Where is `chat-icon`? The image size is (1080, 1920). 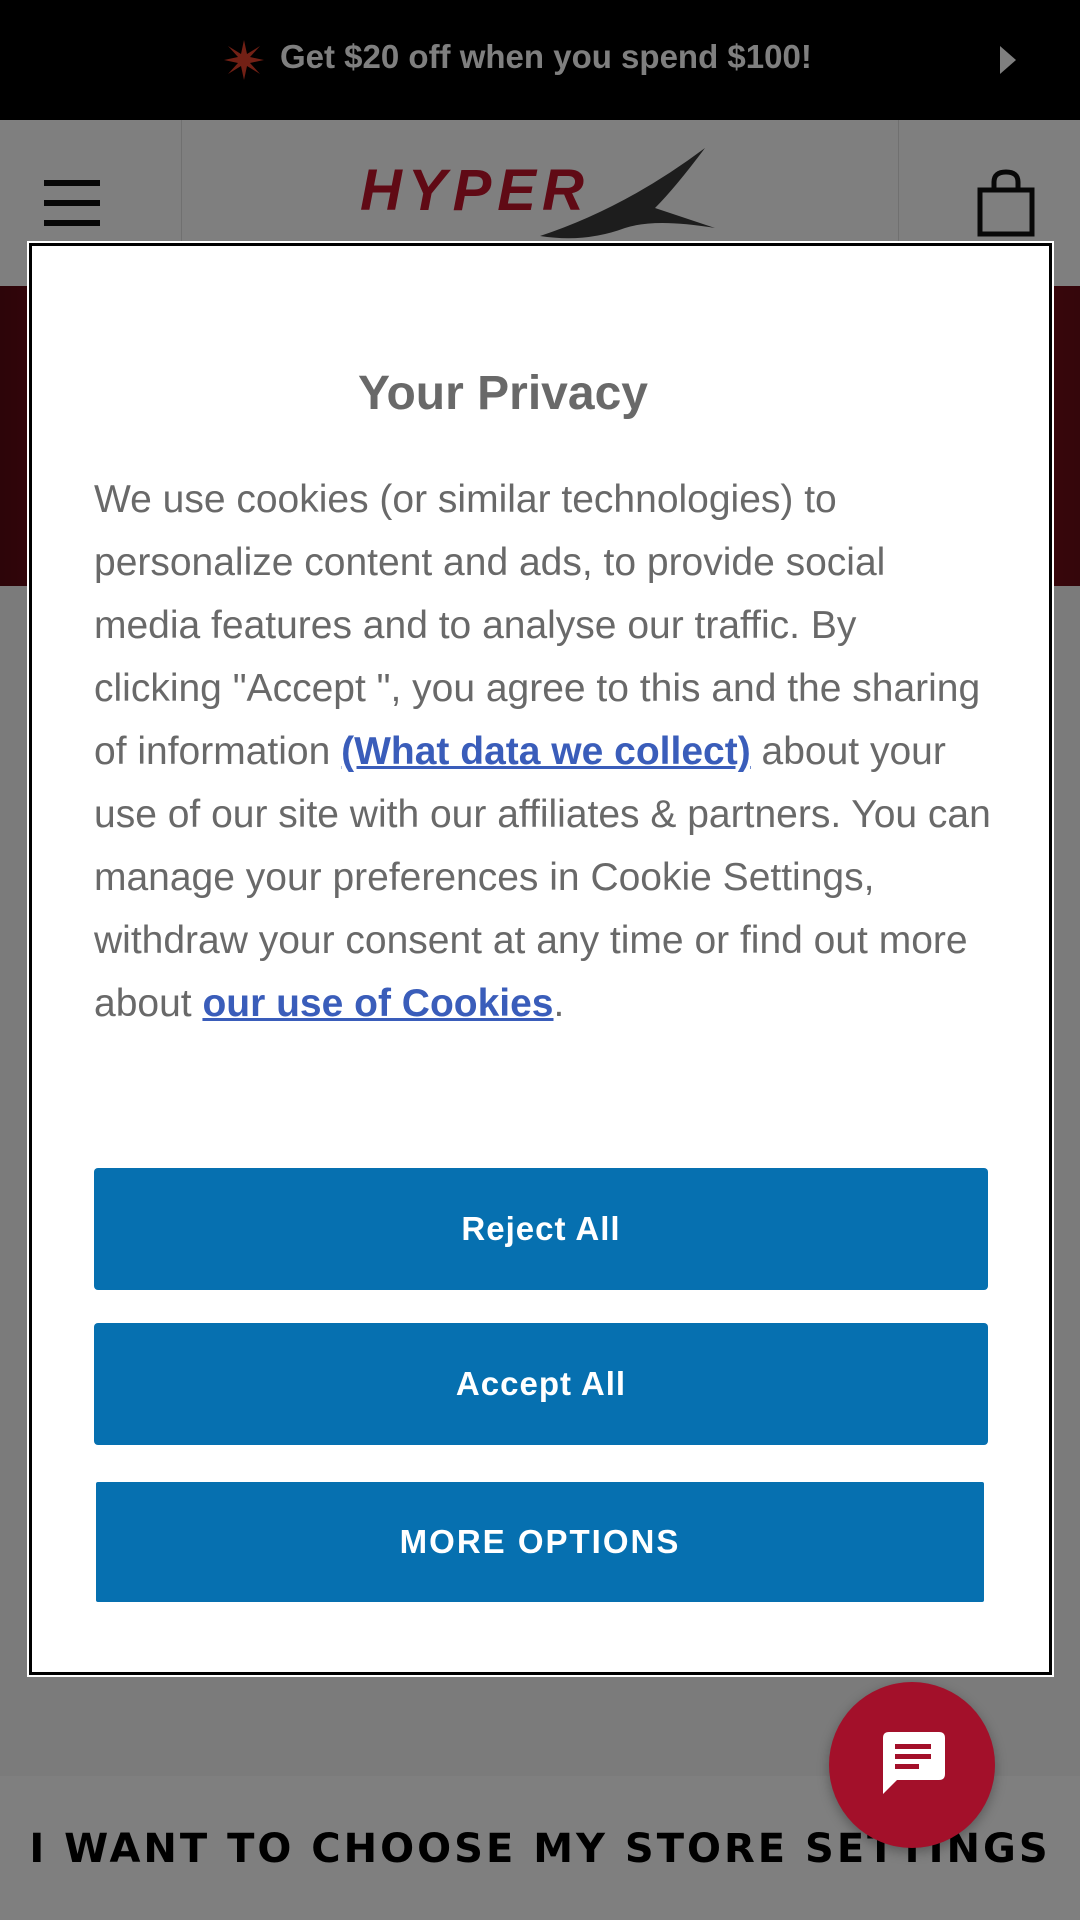
chat-icon is located at coordinates (914, 1763).